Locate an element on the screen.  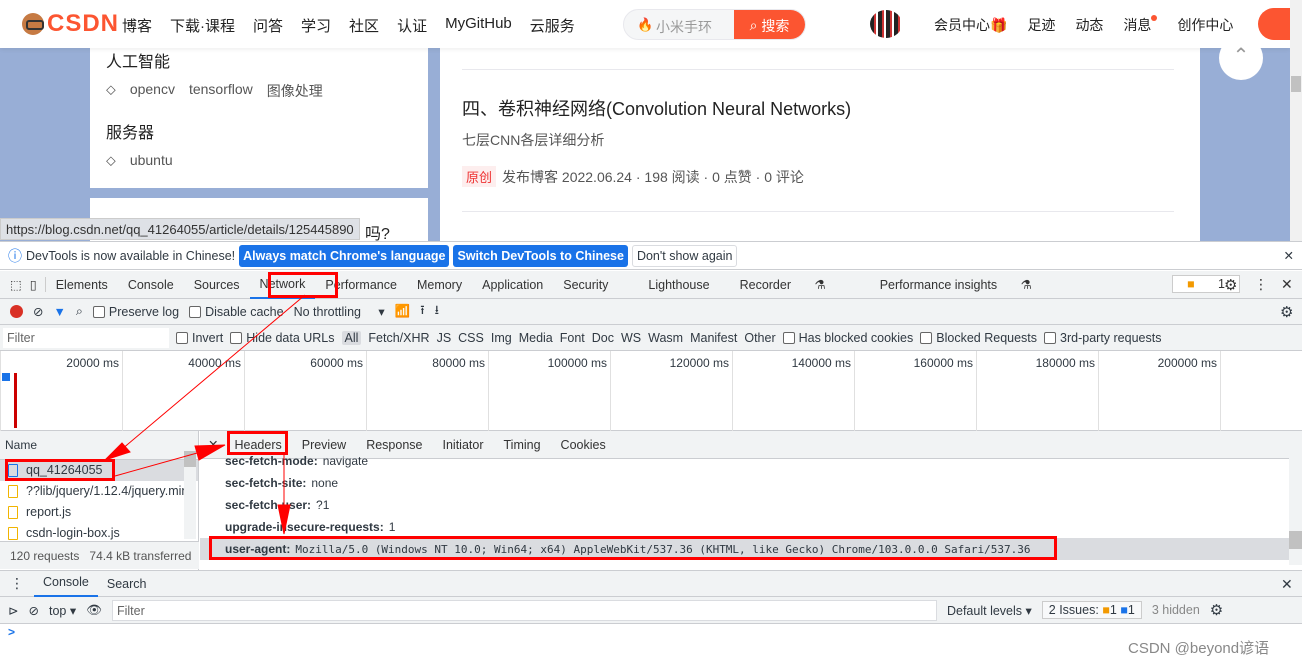
annotation-arrows is located at coordinates (205, 414).